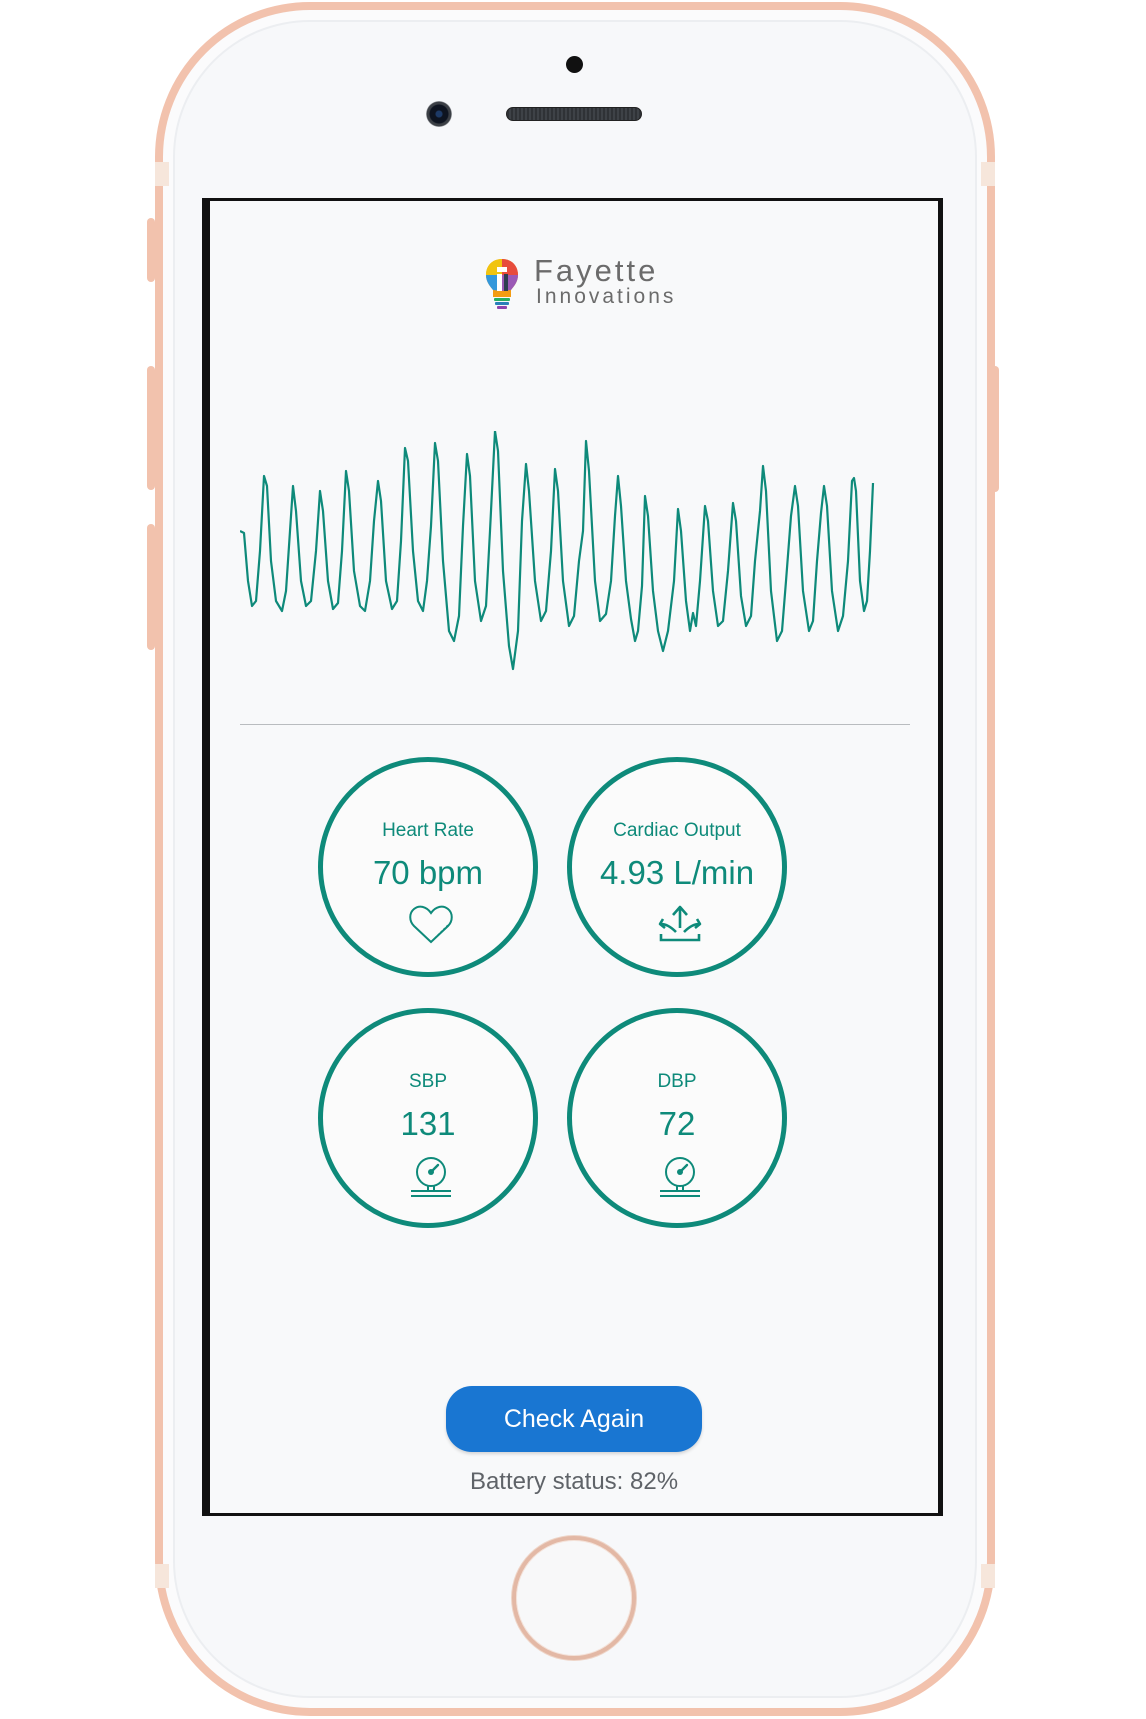 This screenshot has height=1719, width=1146. Describe the element at coordinates (677, 872) in the screenshot. I see `cardiac-output-value: 4.93 L/min` at that location.